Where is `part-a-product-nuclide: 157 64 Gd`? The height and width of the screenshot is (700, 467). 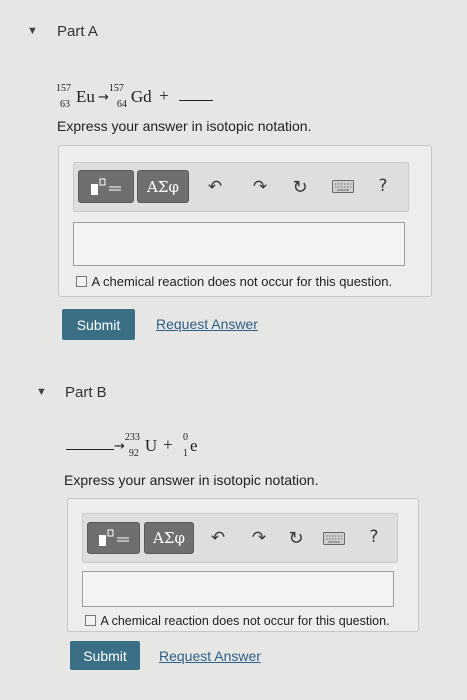 part-a-product-nuclide: 157 64 Gd is located at coordinates (131, 97).